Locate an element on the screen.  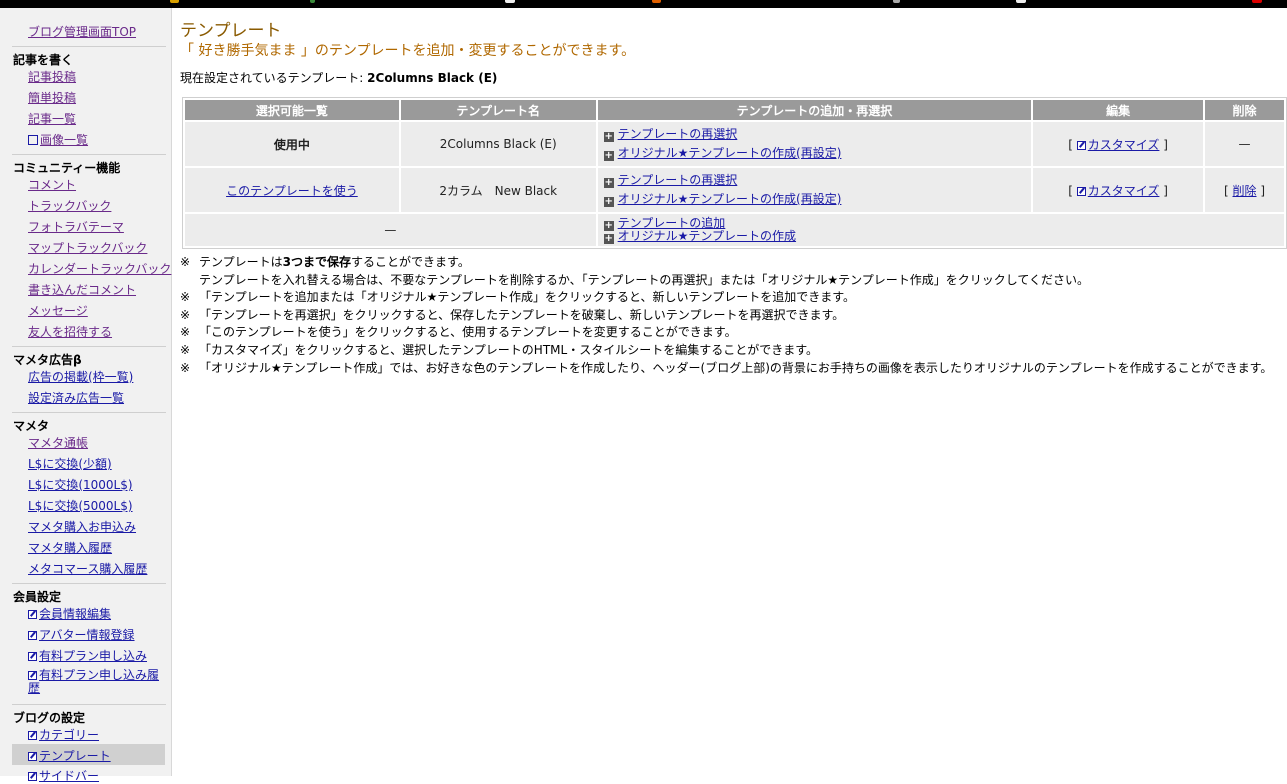
note-item: ※ テンプレートは3つまで保存することができます。 is located at coordinates (726, 263).